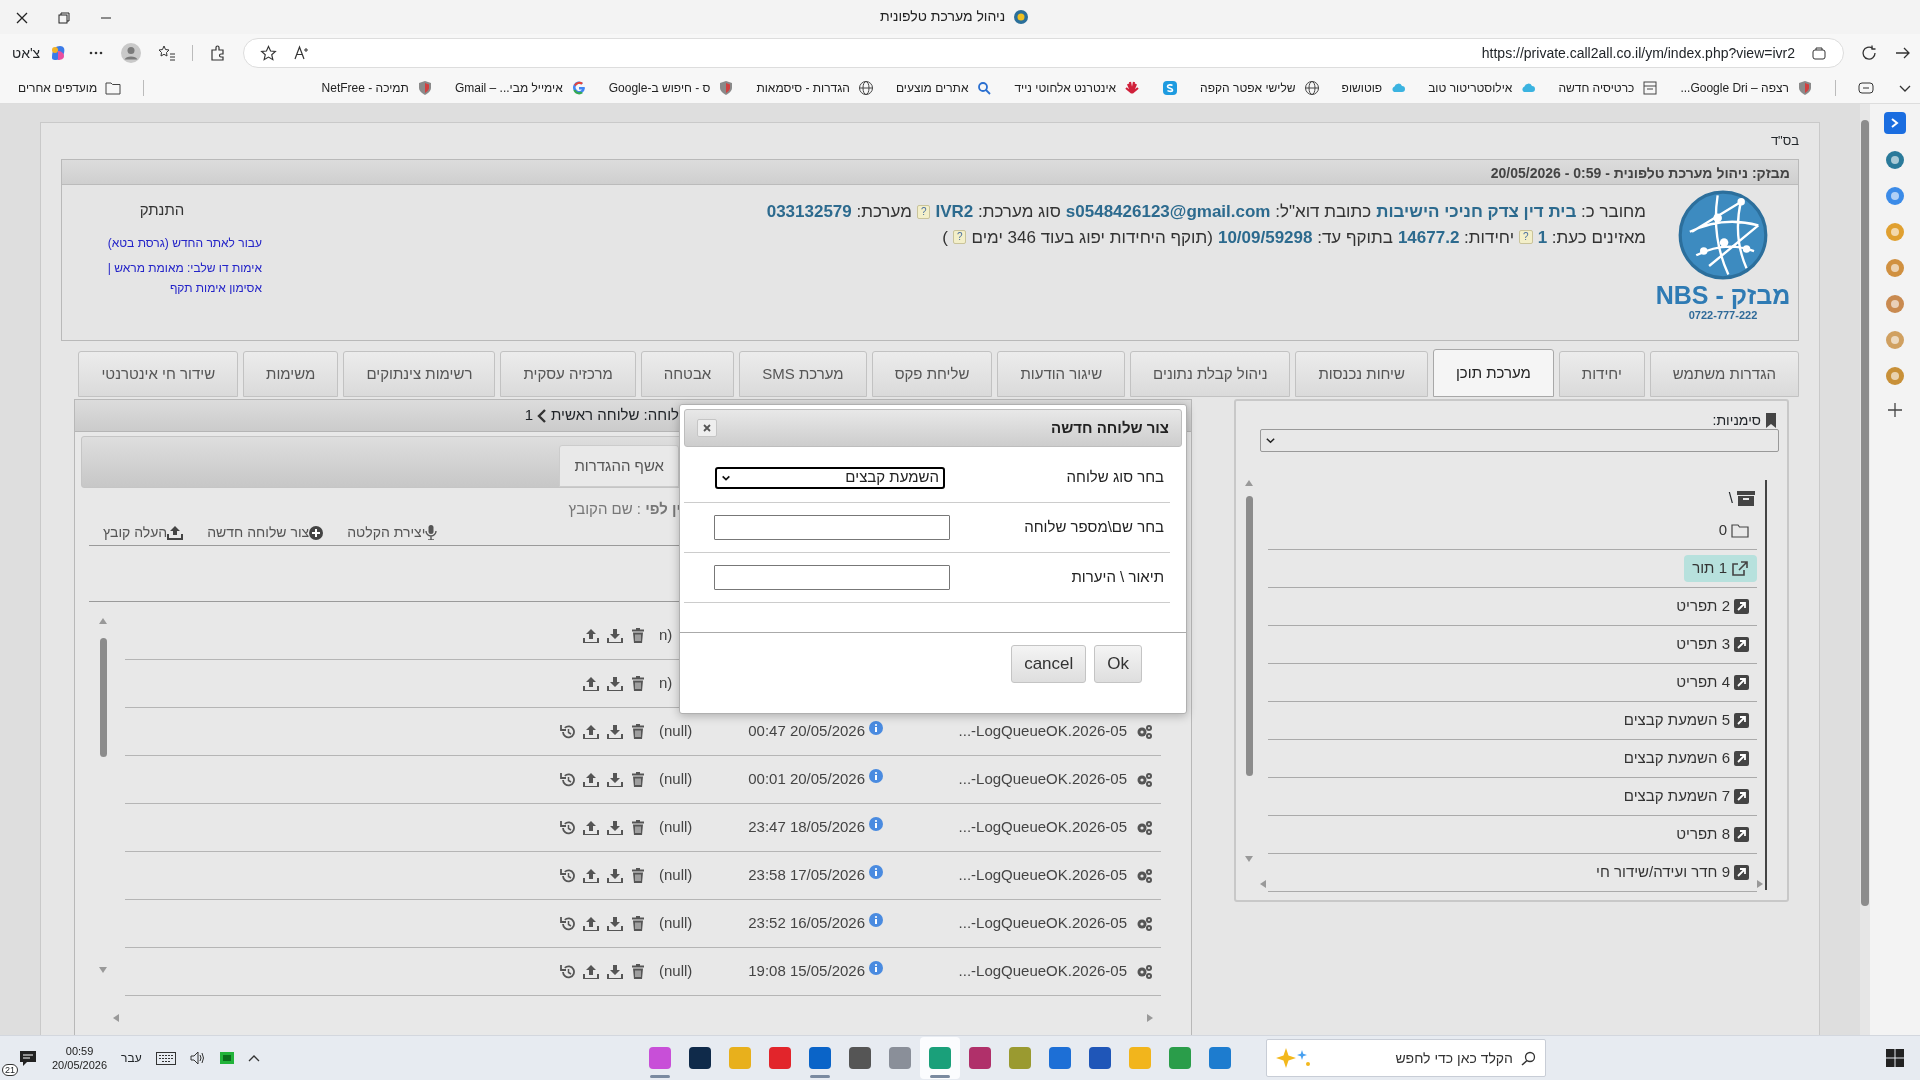 The width and height of the screenshot is (1920, 1080). Describe the element at coordinates (28, 1058) in the screenshot. I see `notification-icon` at that location.